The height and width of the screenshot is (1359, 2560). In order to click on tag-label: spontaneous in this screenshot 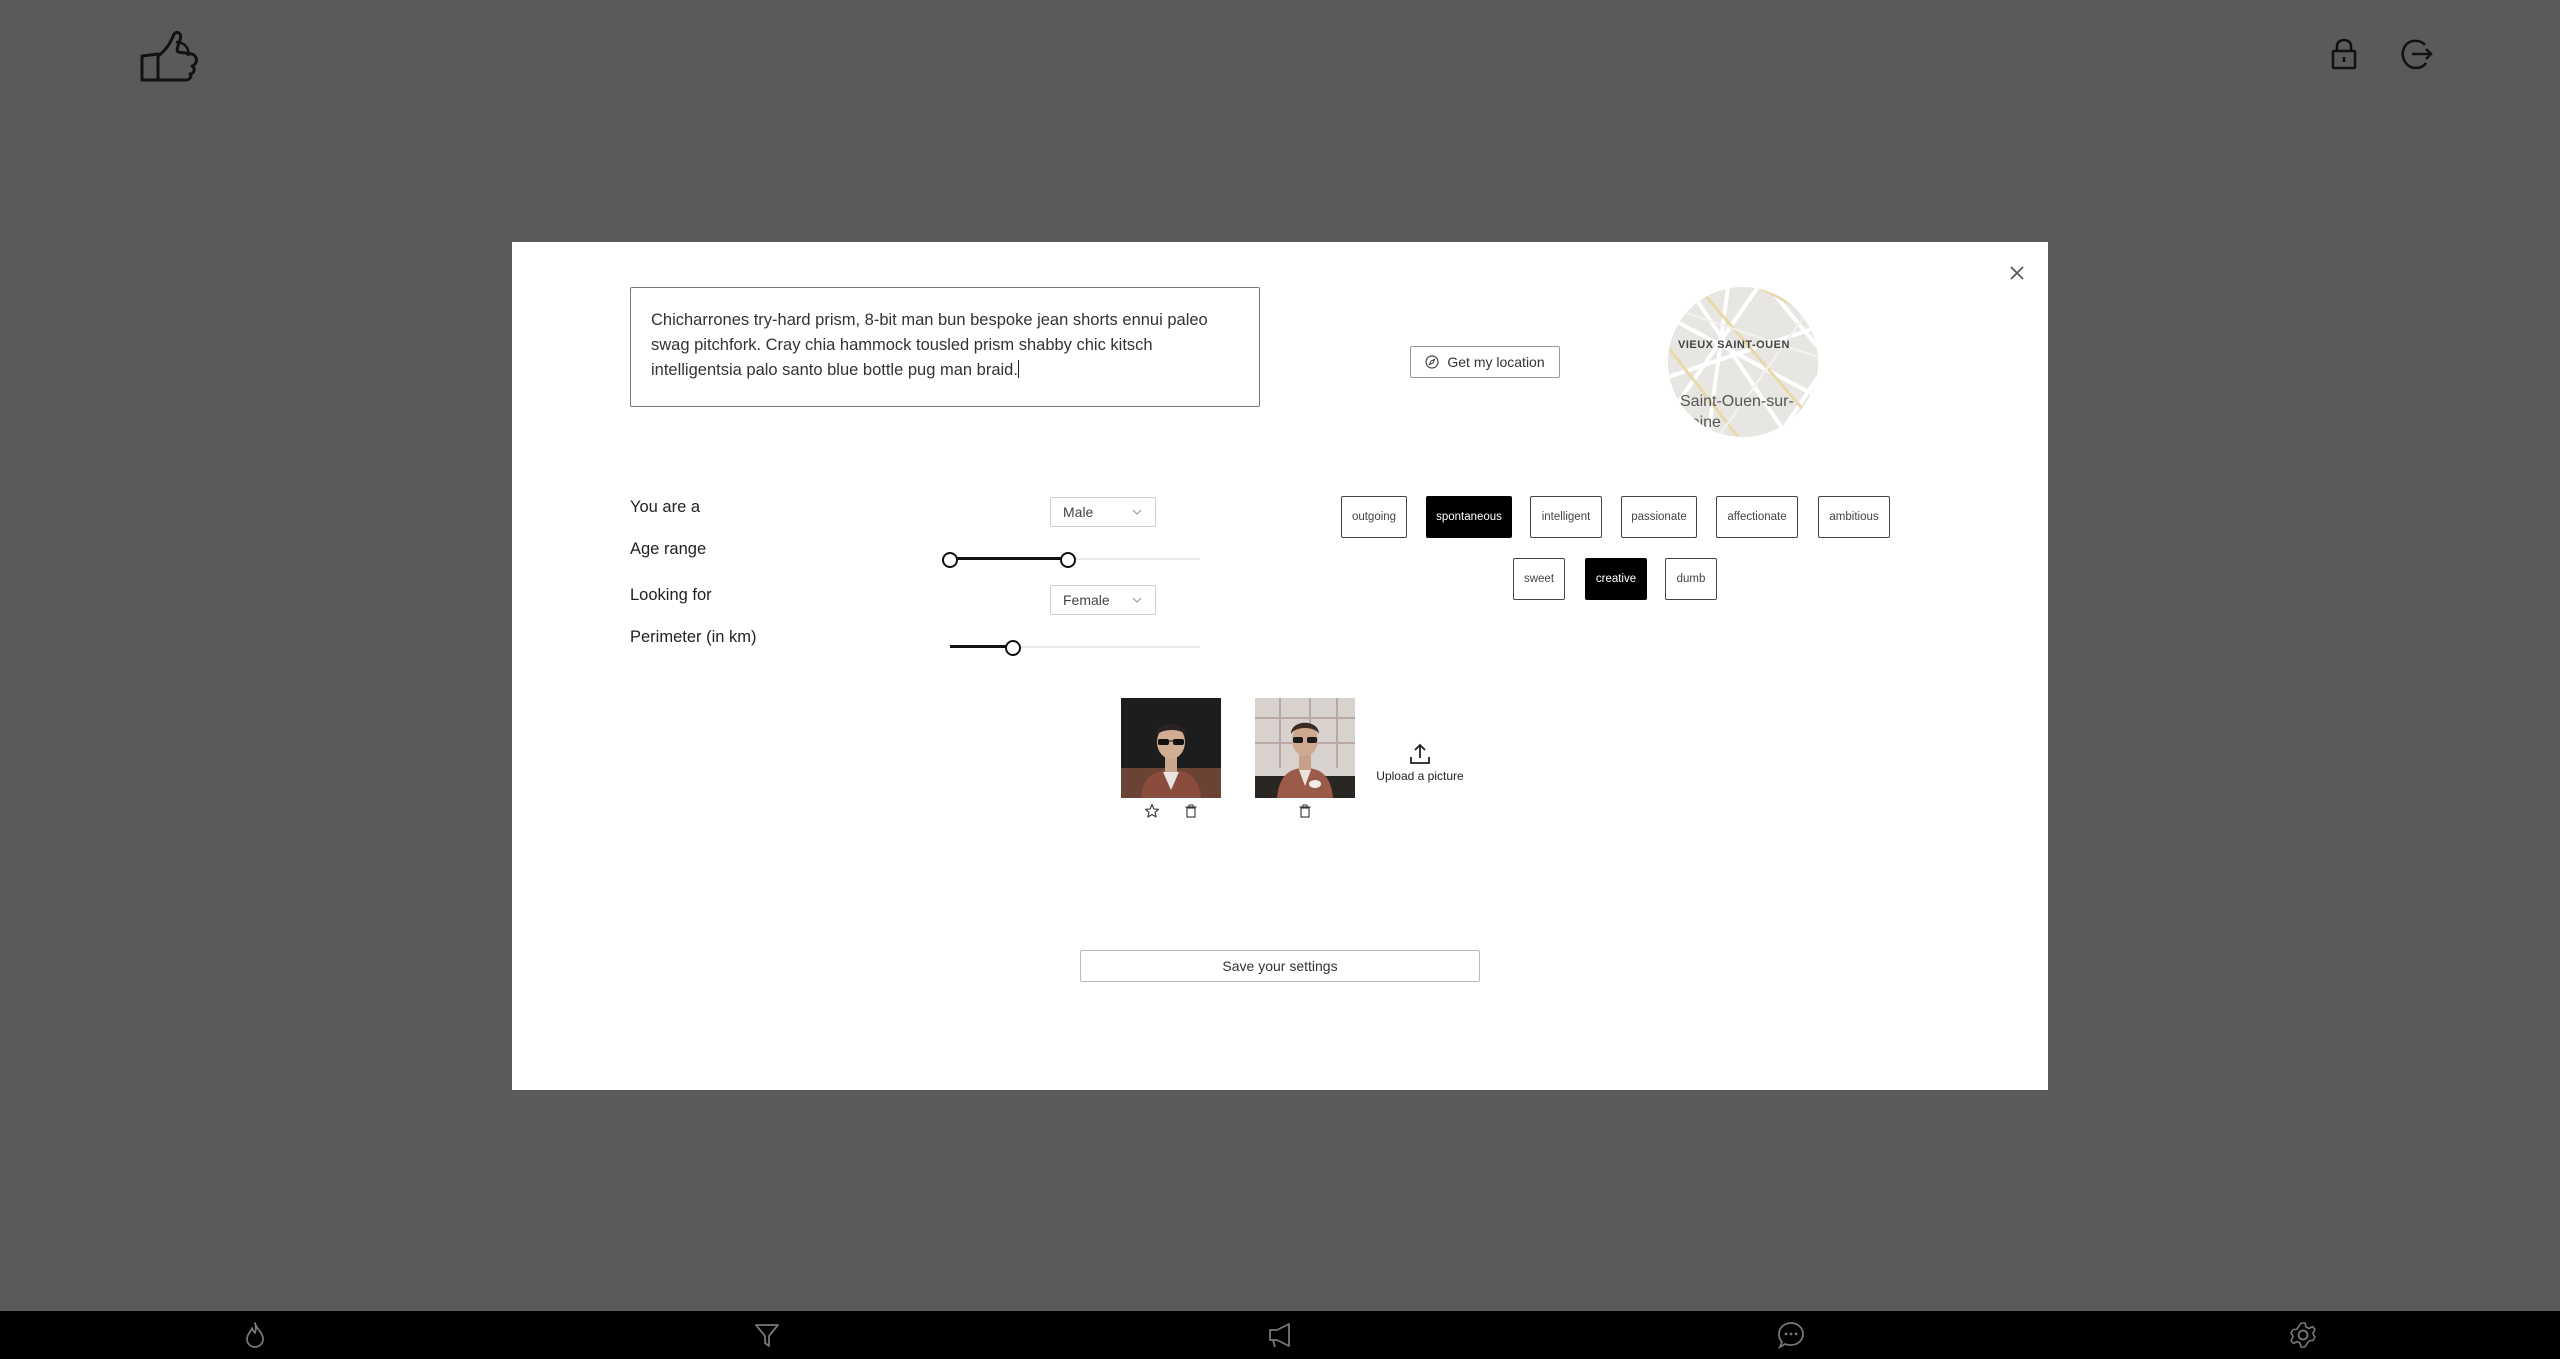, I will do `click(1469, 517)`.